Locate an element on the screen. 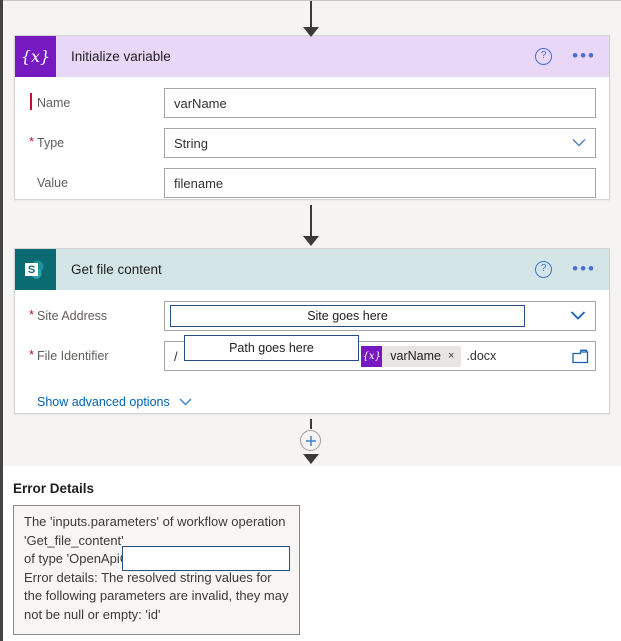  value-input-value: filename is located at coordinates (199, 183).